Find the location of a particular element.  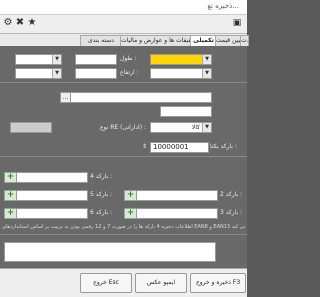

footer: ذخیره و خروج F3 ایمپو عکس خروج Esc is located at coordinates (123, 282).